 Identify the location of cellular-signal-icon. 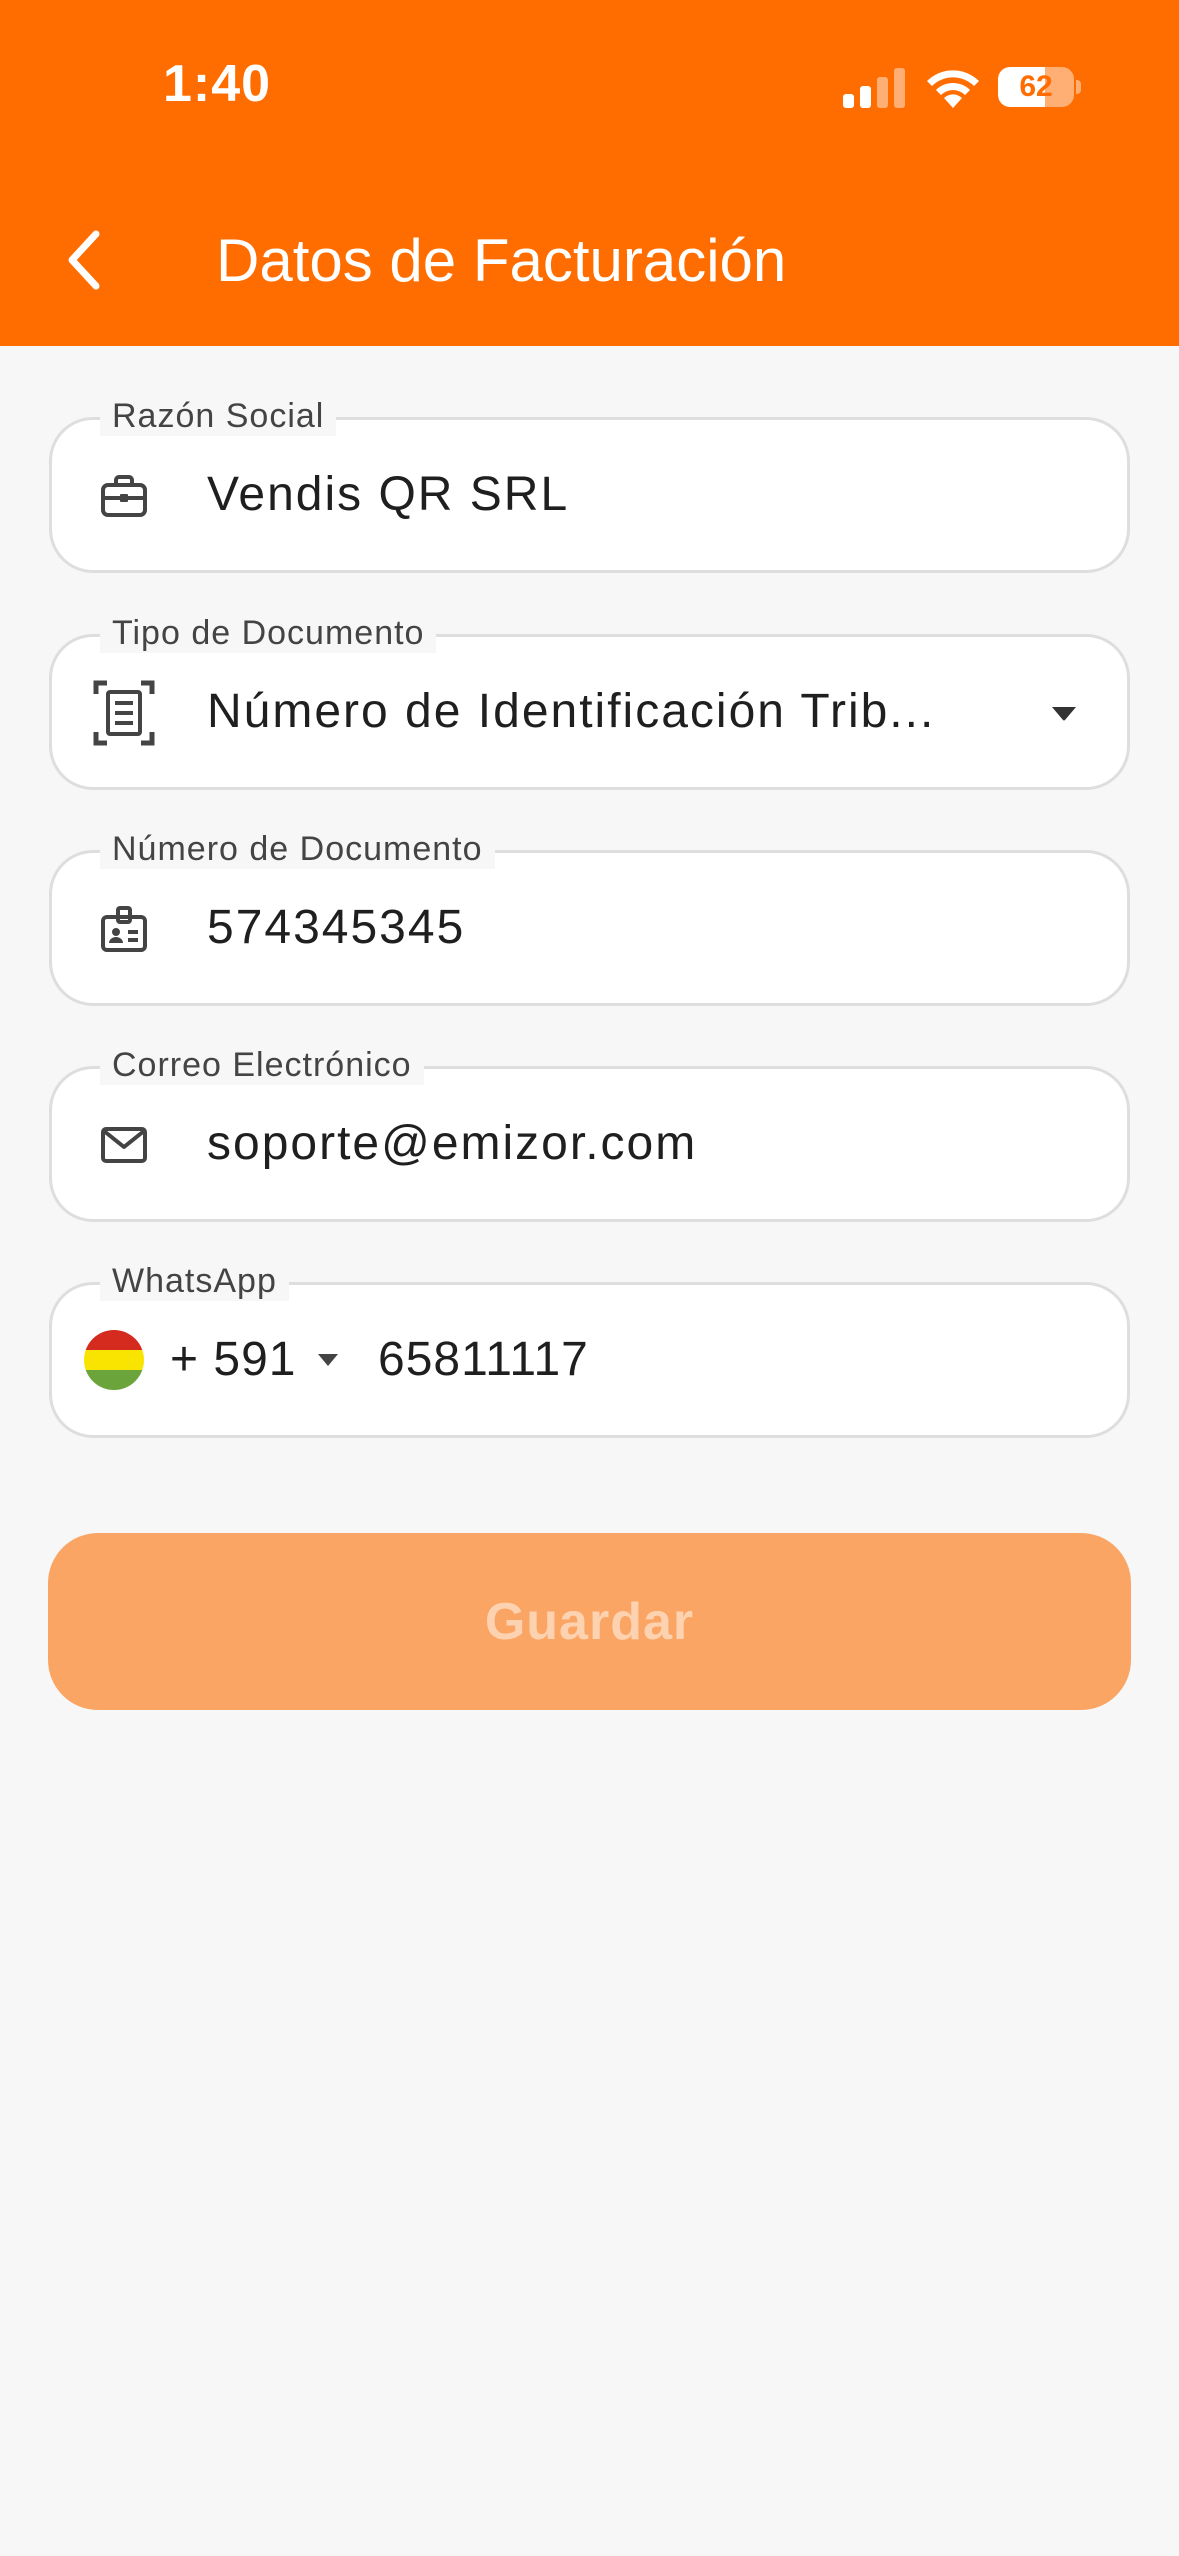
(874, 88).